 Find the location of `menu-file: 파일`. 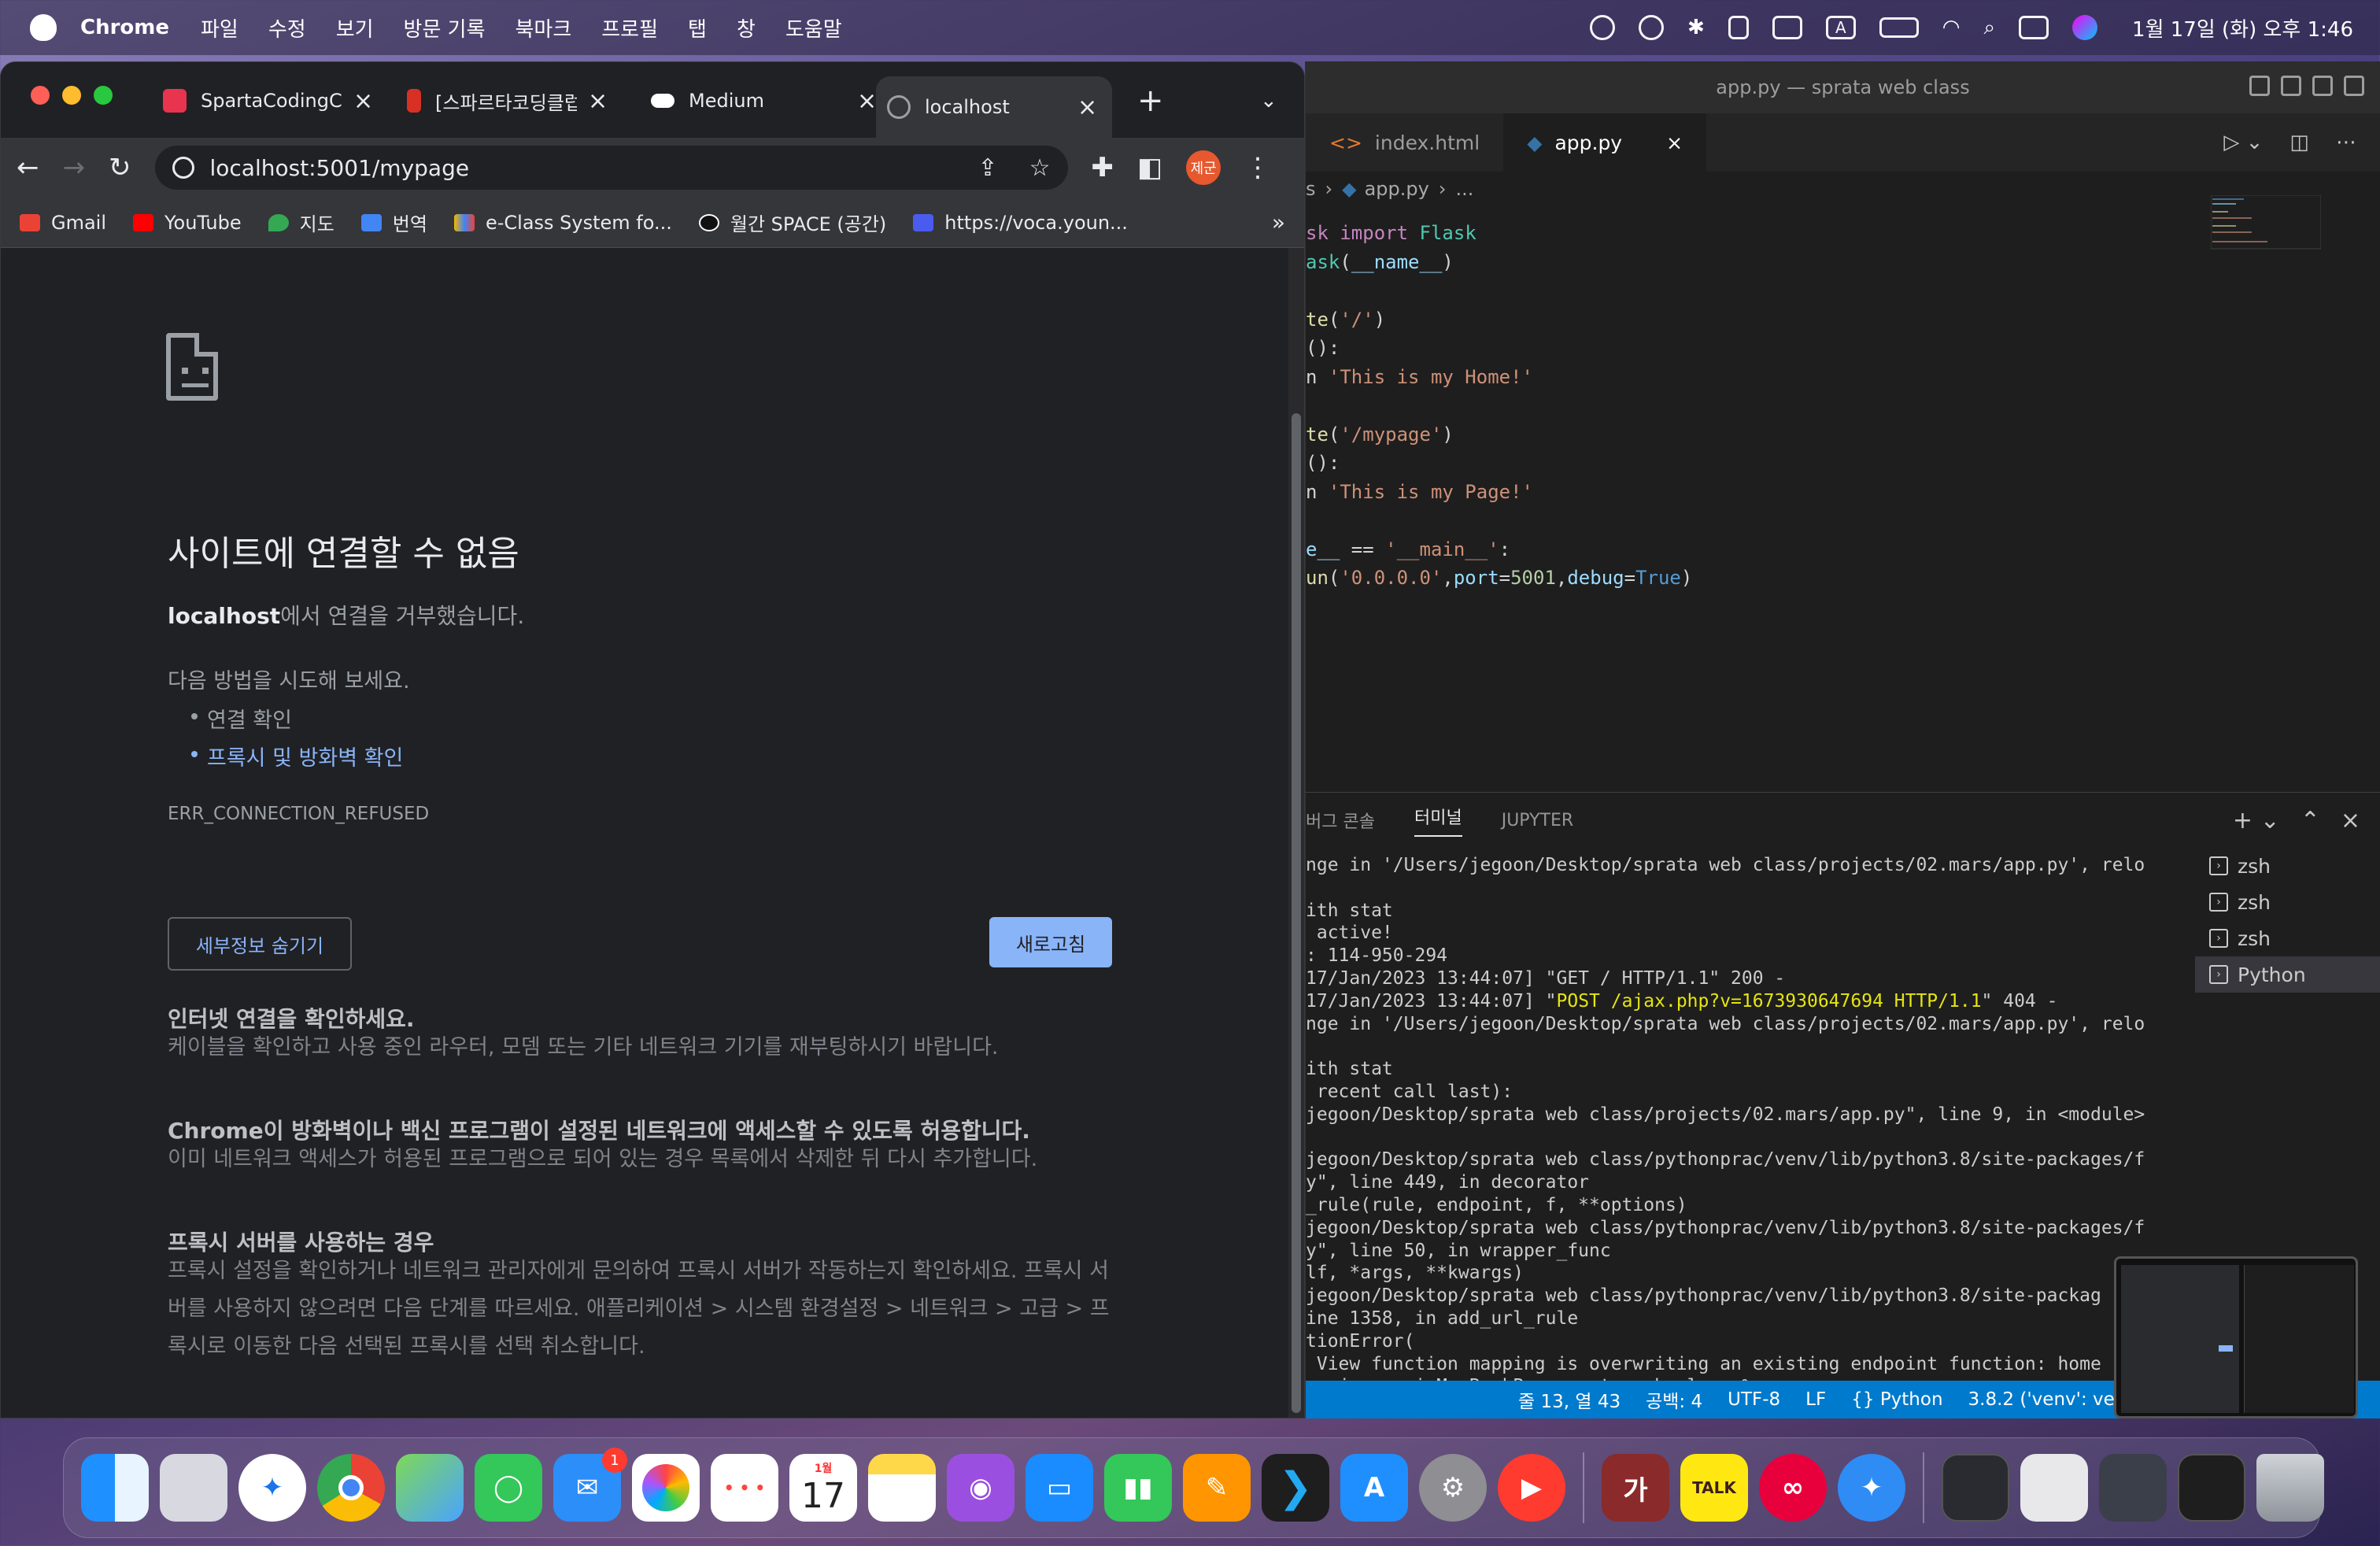

menu-file: 파일 is located at coordinates (219, 28).